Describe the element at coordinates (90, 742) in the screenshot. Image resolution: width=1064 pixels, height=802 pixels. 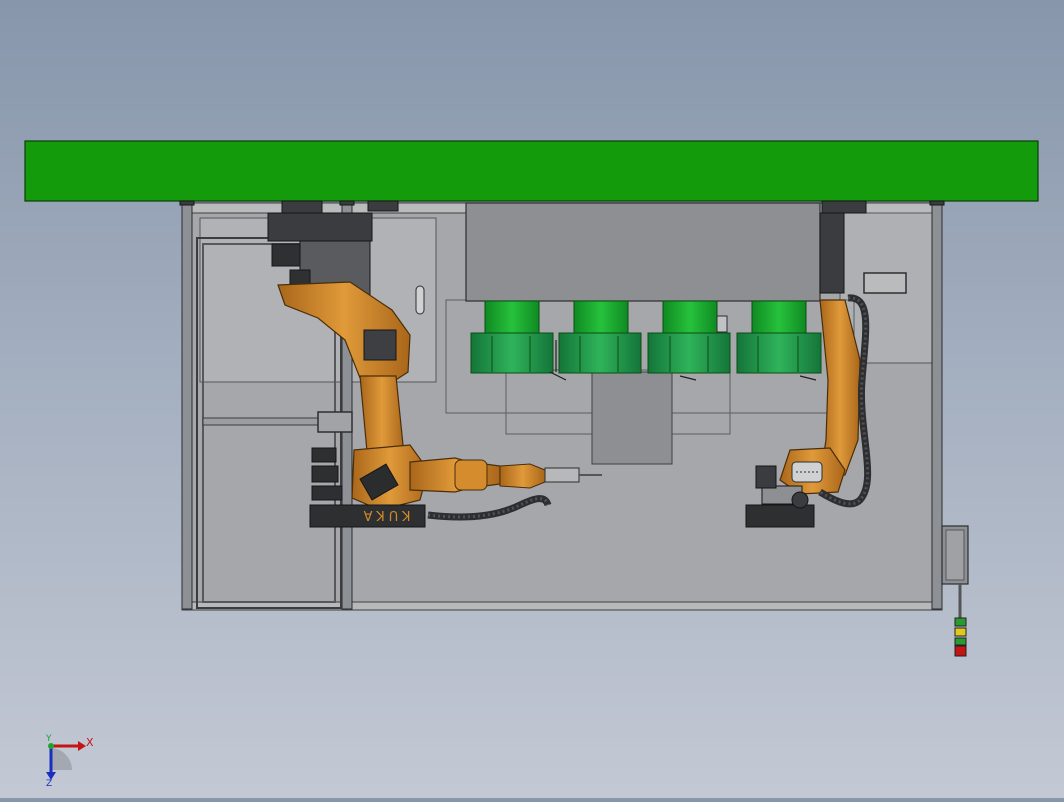
I see `triad-x-label: X` at that location.